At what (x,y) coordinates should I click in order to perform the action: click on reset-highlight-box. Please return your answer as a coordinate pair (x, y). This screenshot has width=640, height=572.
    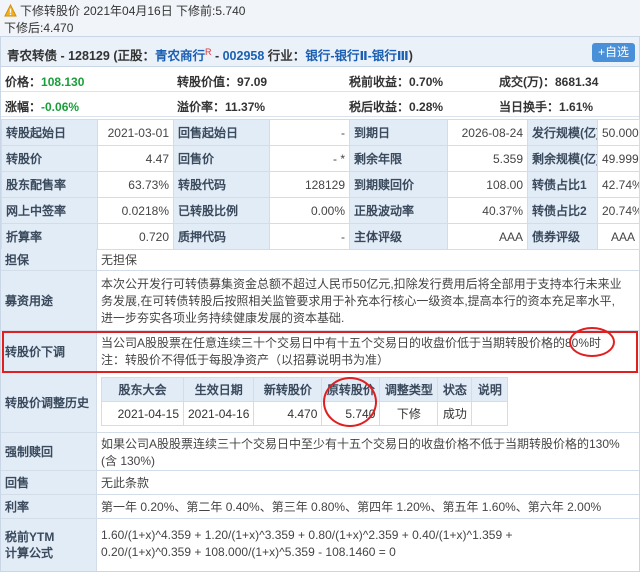
    Looking at the image, I should click on (320, 352).